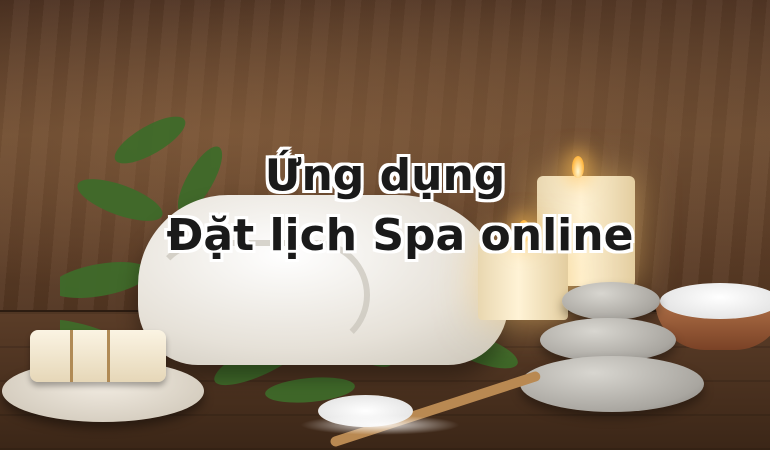 The width and height of the screenshot is (770, 450). Describe the element at coordinates (400, 235) in the screenshot. I see `headline-line2: Đặt lịch Spa online` at that location.